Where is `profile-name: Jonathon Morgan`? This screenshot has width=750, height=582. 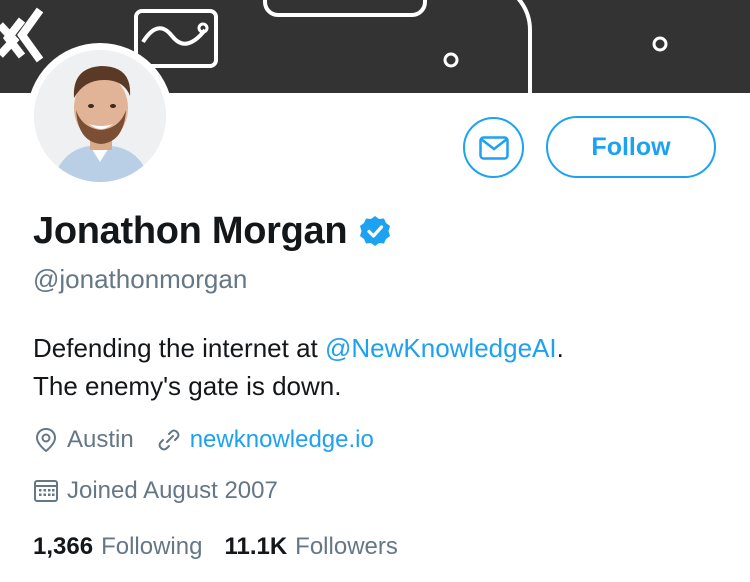 profile-name: Jonathon Morgan is located at coordinates (190, 230).